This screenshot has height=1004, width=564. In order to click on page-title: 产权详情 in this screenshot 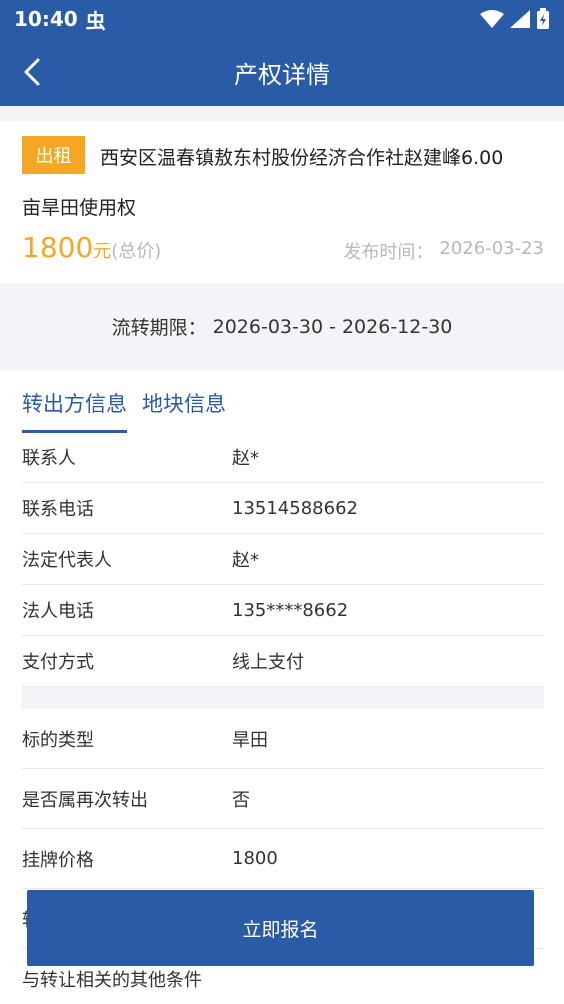, I will do `click(282, 74)`.